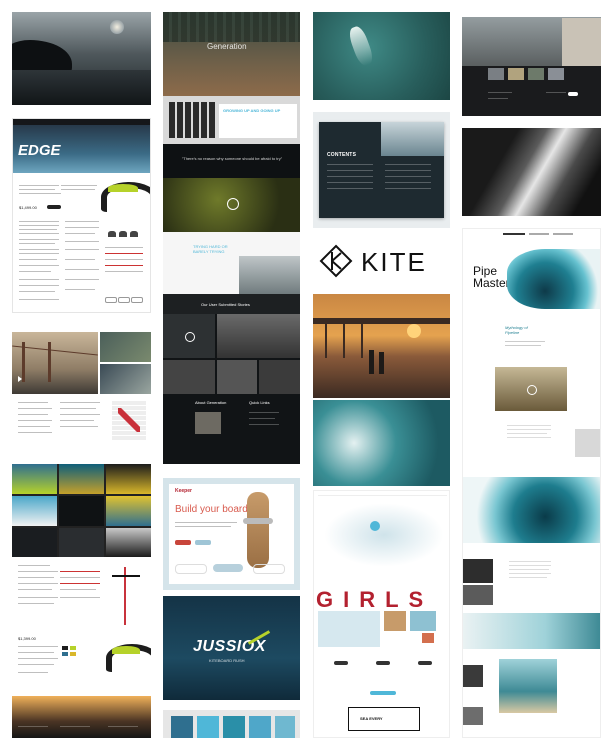 The image size is (614, 738). I want to click on start-button, so click(183, 542).